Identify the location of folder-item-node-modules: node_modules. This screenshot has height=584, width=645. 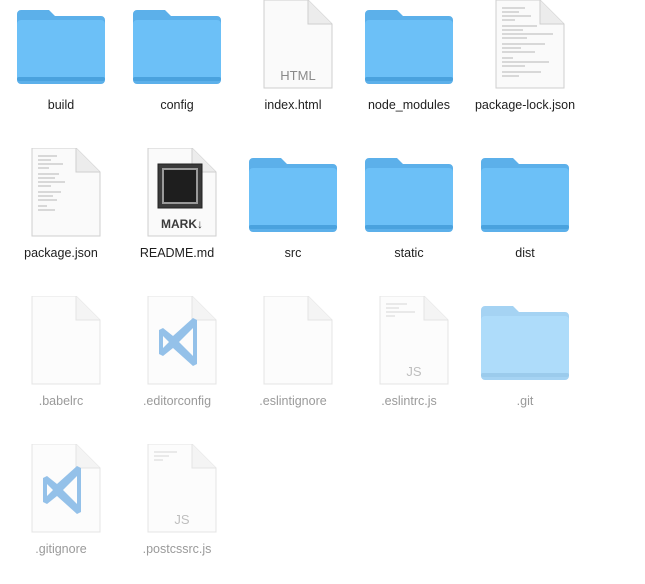
(409, 70).